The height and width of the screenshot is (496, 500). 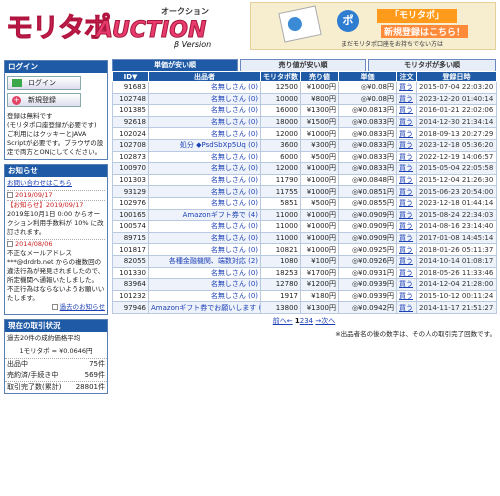 I want to click on column-header: ID▼, so click(x=130, y=76).